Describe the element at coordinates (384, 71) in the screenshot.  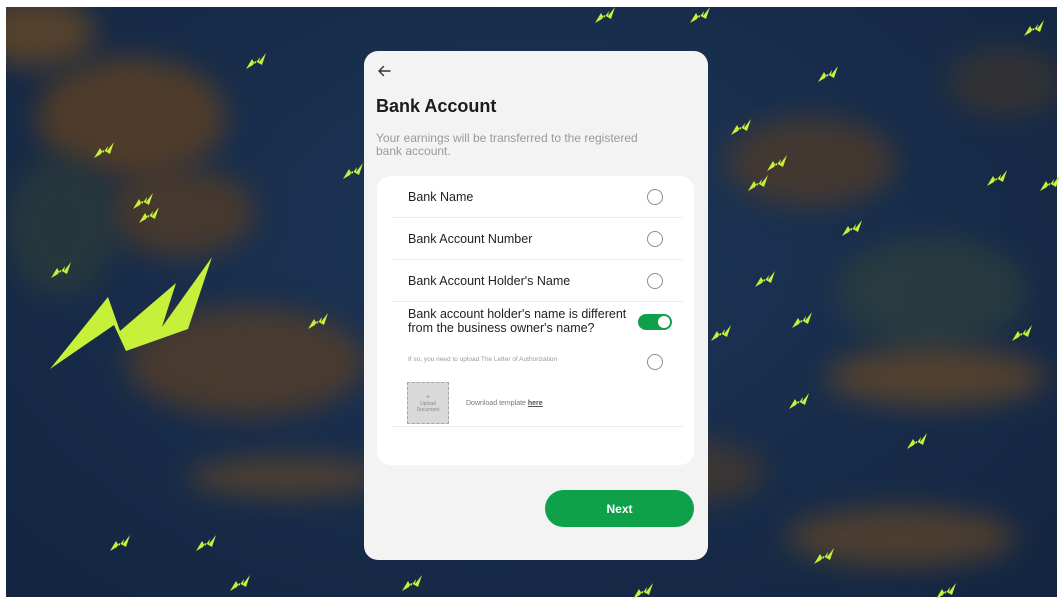
I see `arrow-left-icon` at that location.